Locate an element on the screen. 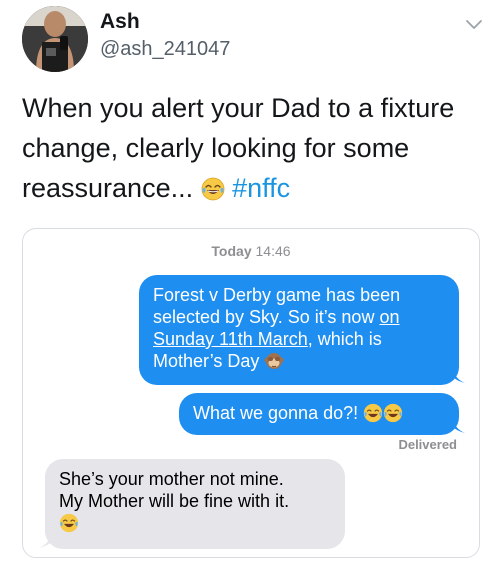  message-line: selected by Sky. So it’s now is located at coordinates (266, 317).